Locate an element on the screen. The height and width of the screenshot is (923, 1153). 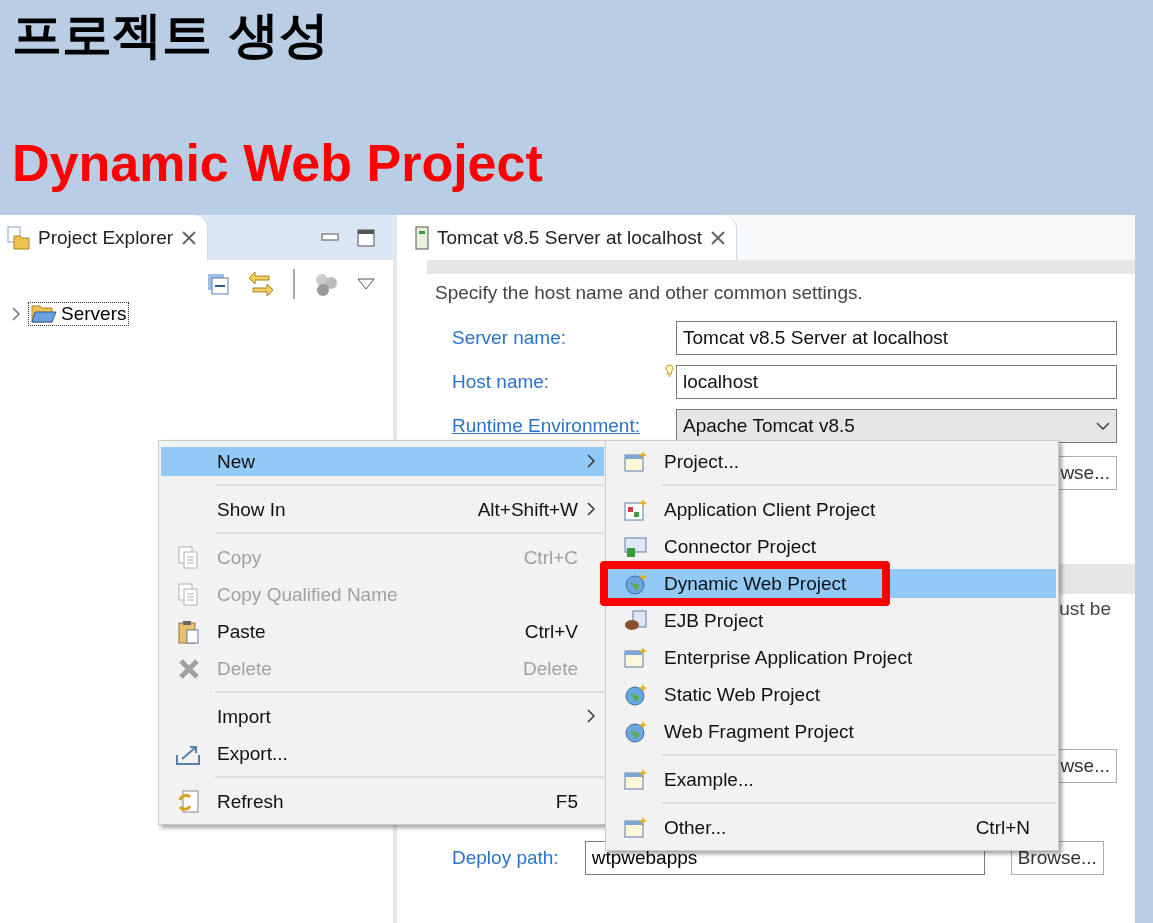
minimize-icon is located at coordinates (330, 237).